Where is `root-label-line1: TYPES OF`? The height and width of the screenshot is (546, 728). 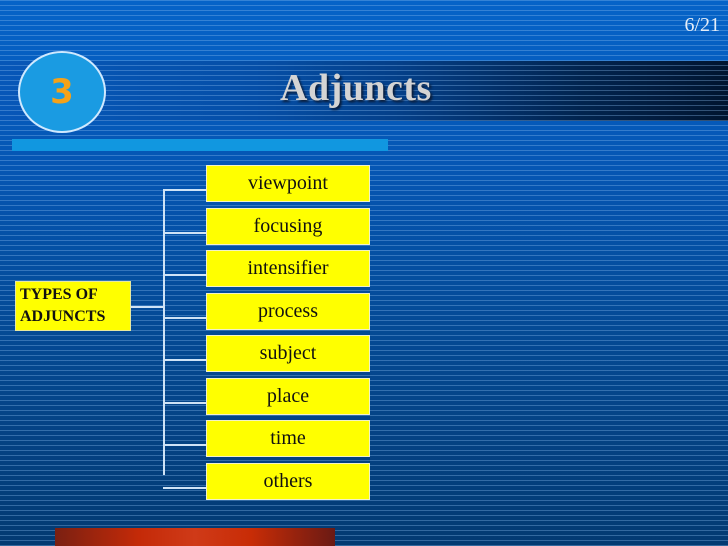 root-label-line1: TYPES OF is located at coordinates (59, 294).